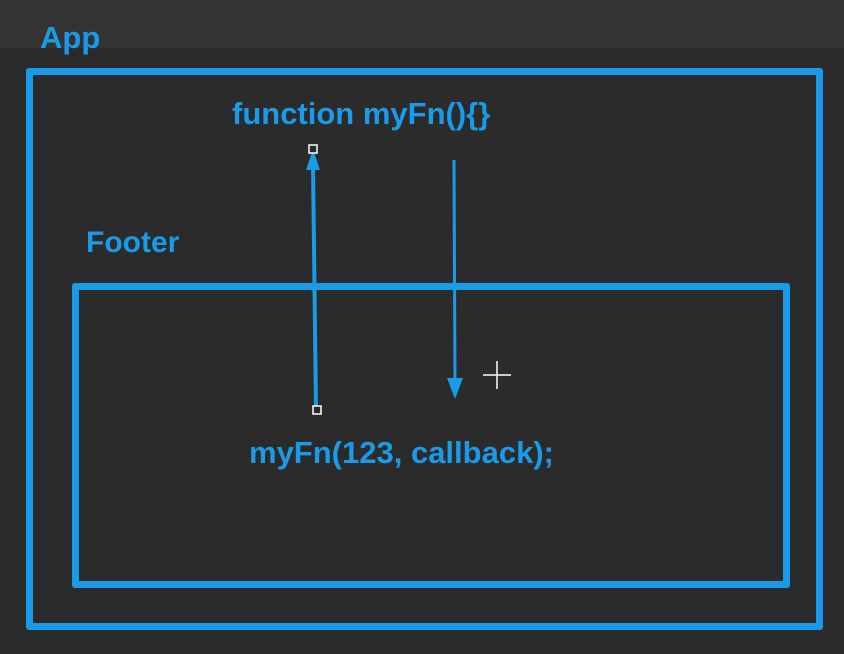 This screenshot has height=654, width=844. What do you see at coordinates (314, 288) in the screenshot?
I see `arrow-up-shaft` at bounding box center [314, 288].